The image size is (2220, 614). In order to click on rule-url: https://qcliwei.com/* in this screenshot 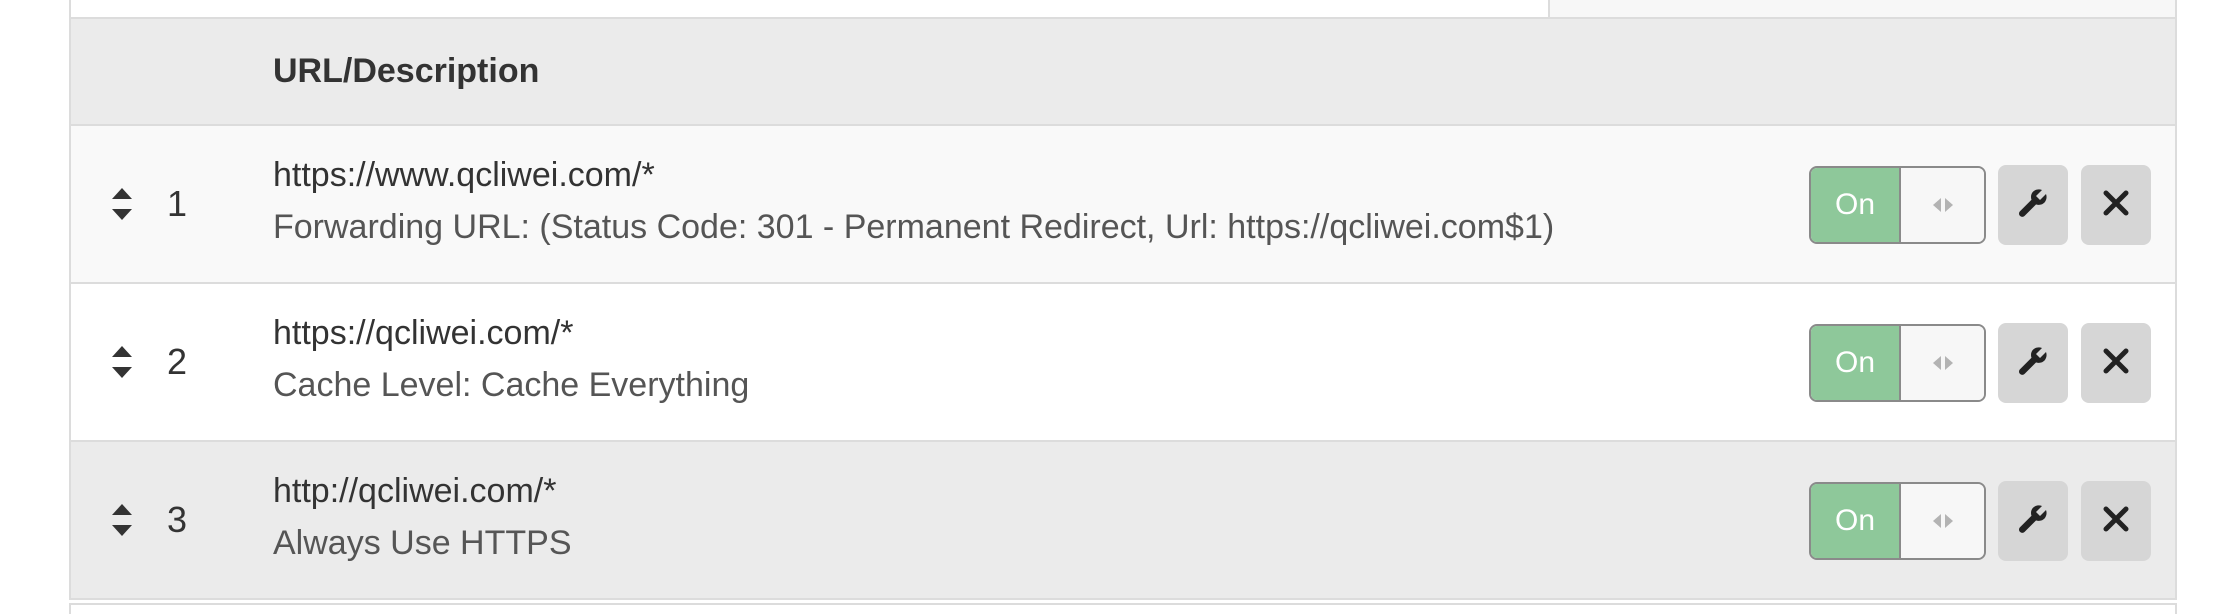, I will do `click(423, 333)`.